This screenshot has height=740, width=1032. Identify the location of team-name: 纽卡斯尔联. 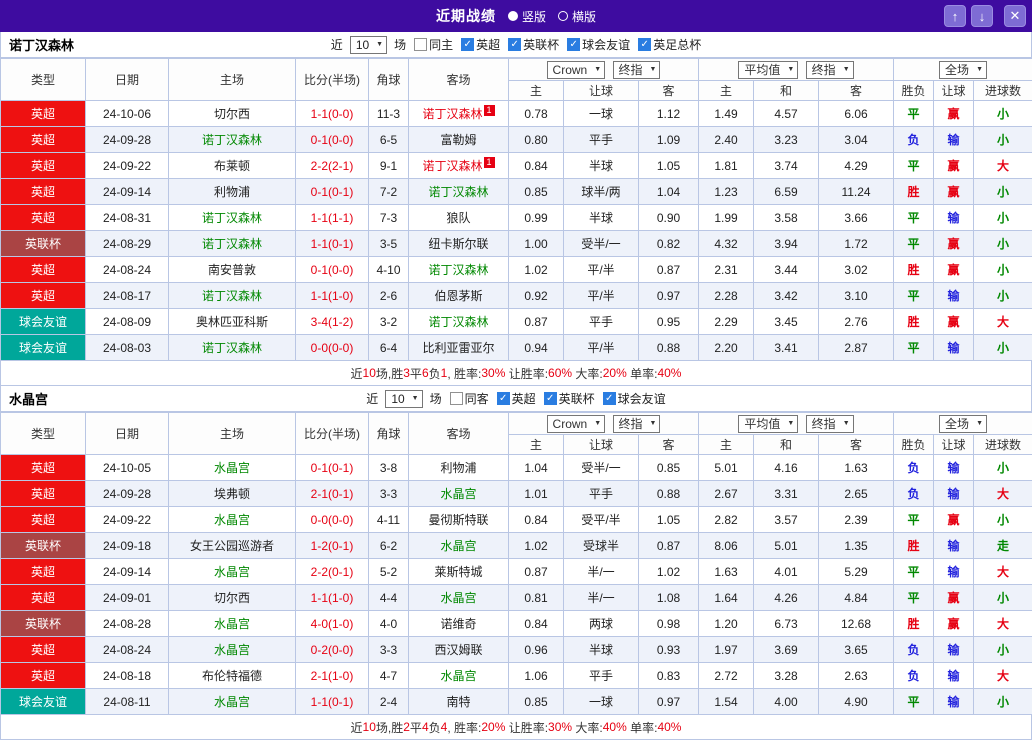
(458, 244).